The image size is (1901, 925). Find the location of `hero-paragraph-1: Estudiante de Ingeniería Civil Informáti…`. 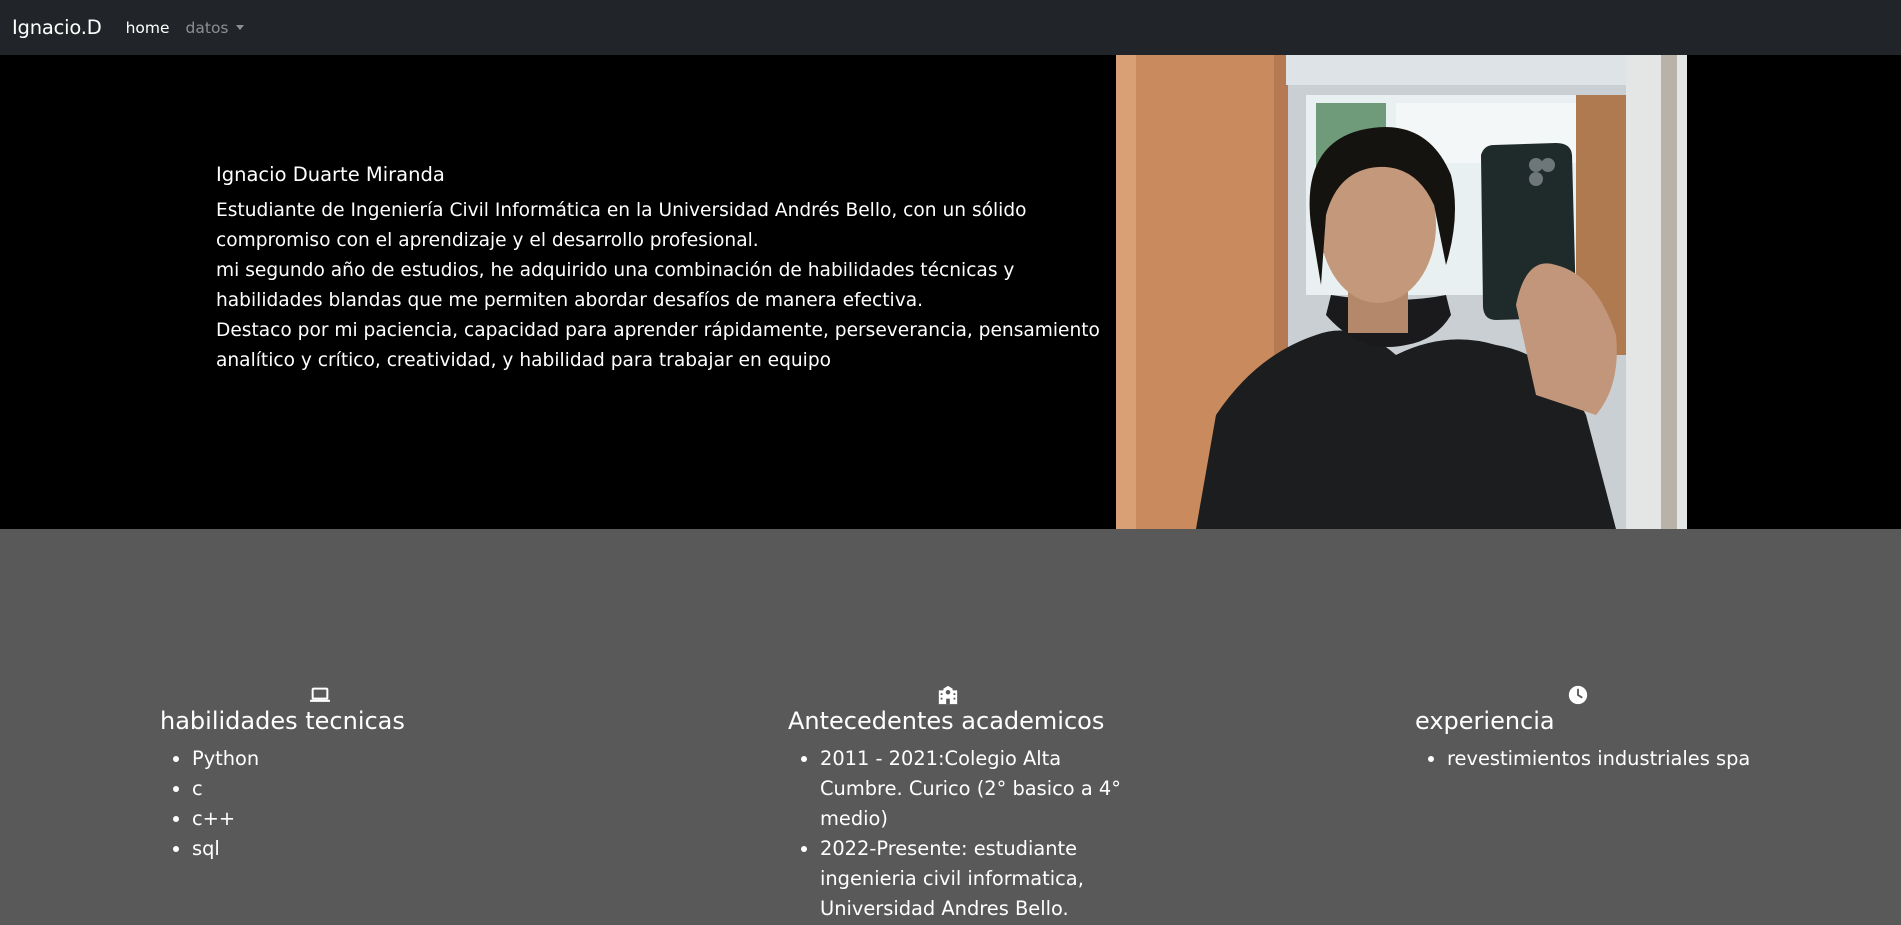

hero-paragraph-1: Estudiante de Ingeniería Civil Informáti… is located at coordinates (621, 225).